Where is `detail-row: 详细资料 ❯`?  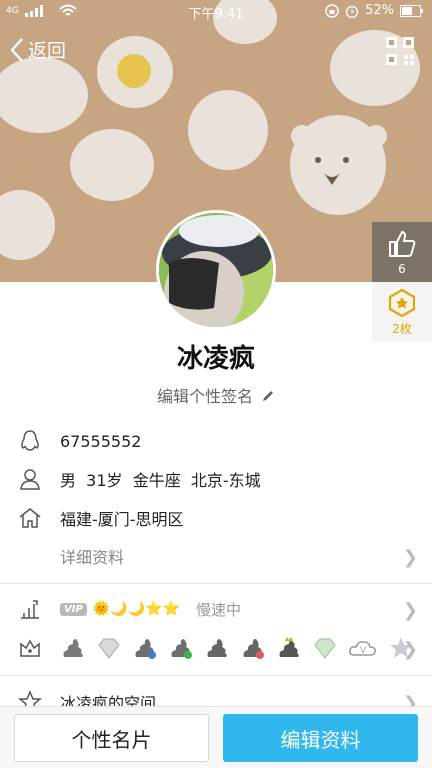 detail-row: 详细资料 ❯ is located at coordinates (216, 556).